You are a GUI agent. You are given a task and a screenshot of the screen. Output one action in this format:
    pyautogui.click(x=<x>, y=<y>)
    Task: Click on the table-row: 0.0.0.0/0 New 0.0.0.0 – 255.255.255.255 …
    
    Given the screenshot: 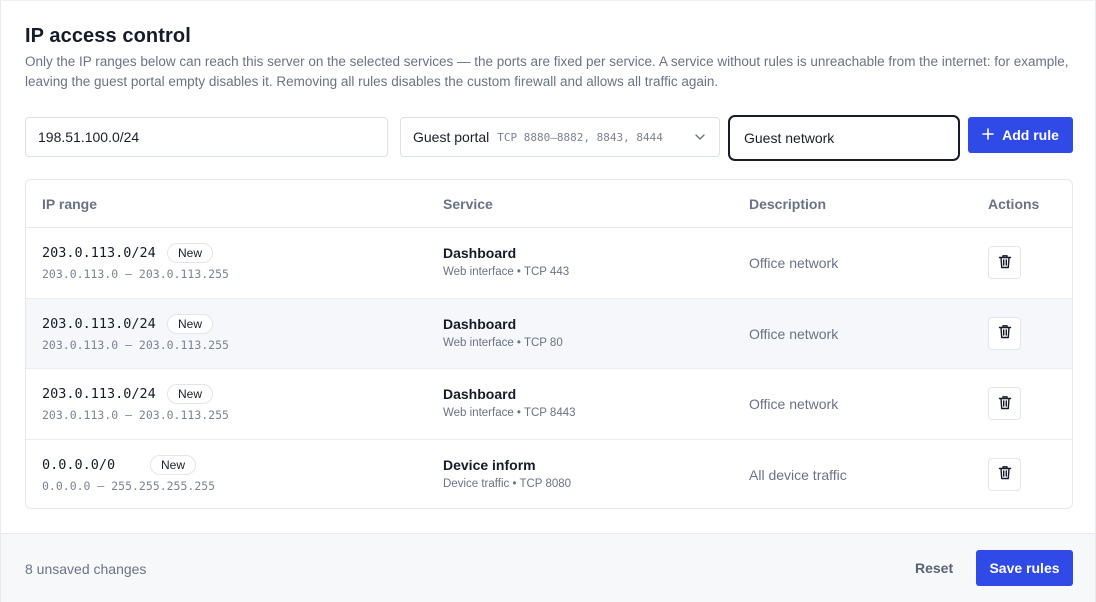 What is the action you would take?
    pyautogui.click(x=549, y=474)
    